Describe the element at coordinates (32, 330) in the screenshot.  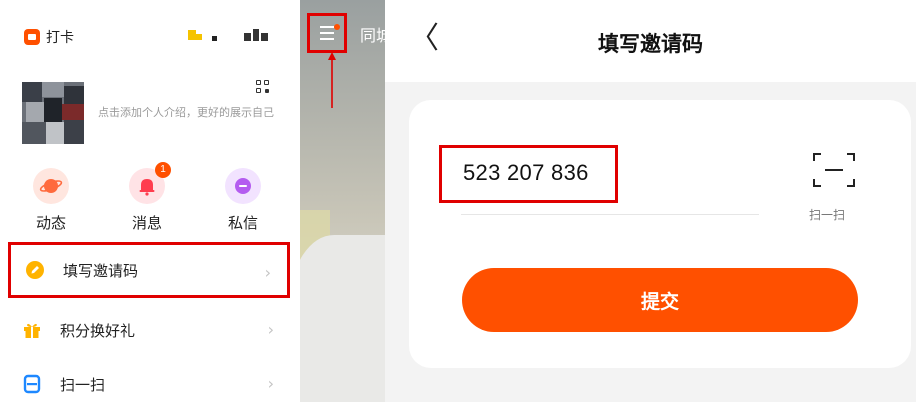
I see `gift-icon` at that location.